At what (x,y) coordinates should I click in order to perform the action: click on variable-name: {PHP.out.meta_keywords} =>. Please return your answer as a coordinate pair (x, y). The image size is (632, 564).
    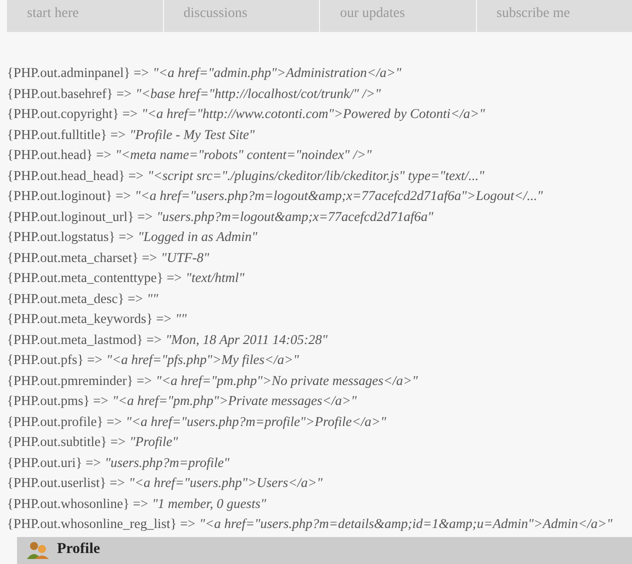
    Looking at the image, I should click on (89, 319).